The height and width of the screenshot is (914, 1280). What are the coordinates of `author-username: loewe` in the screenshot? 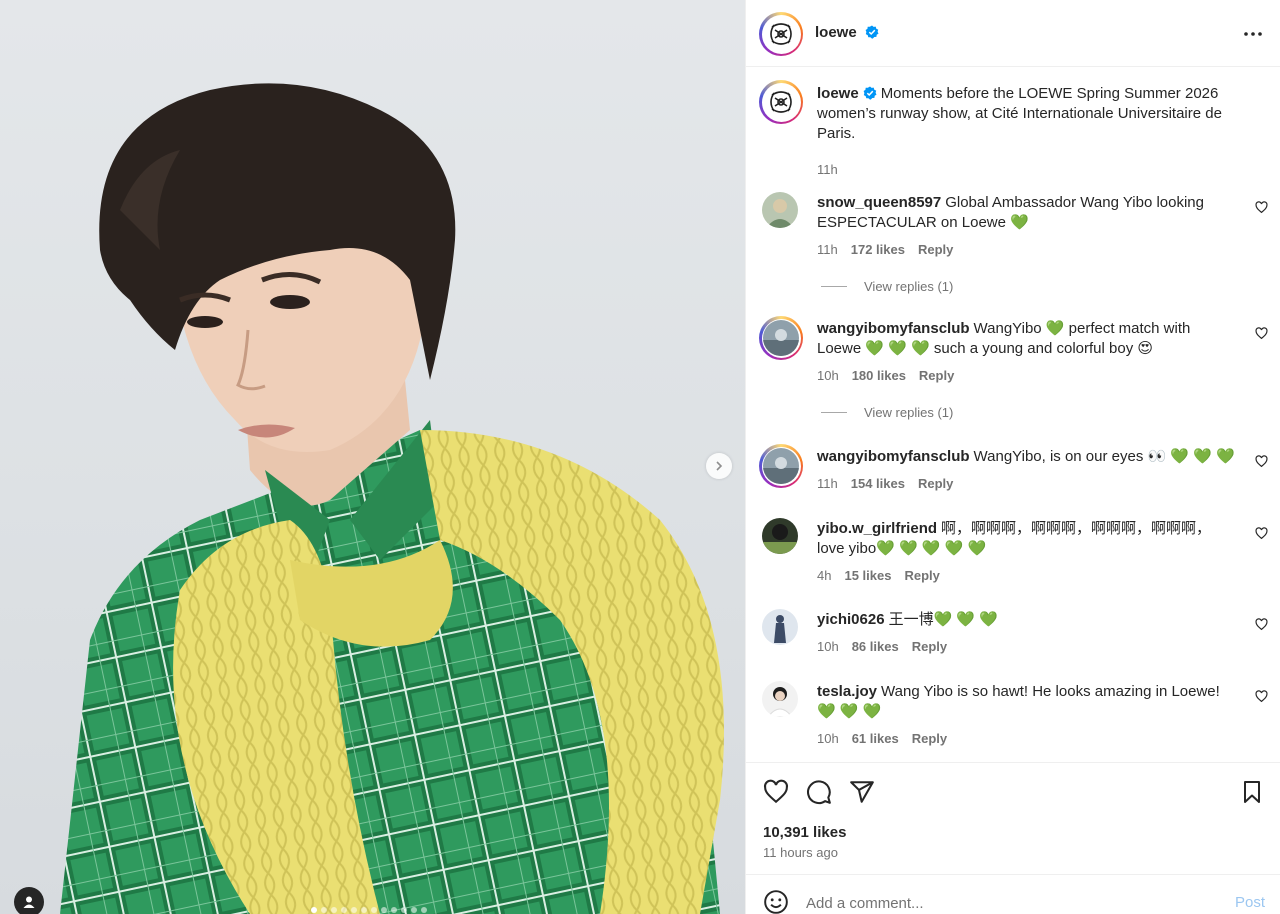 It's located at (847, 32).